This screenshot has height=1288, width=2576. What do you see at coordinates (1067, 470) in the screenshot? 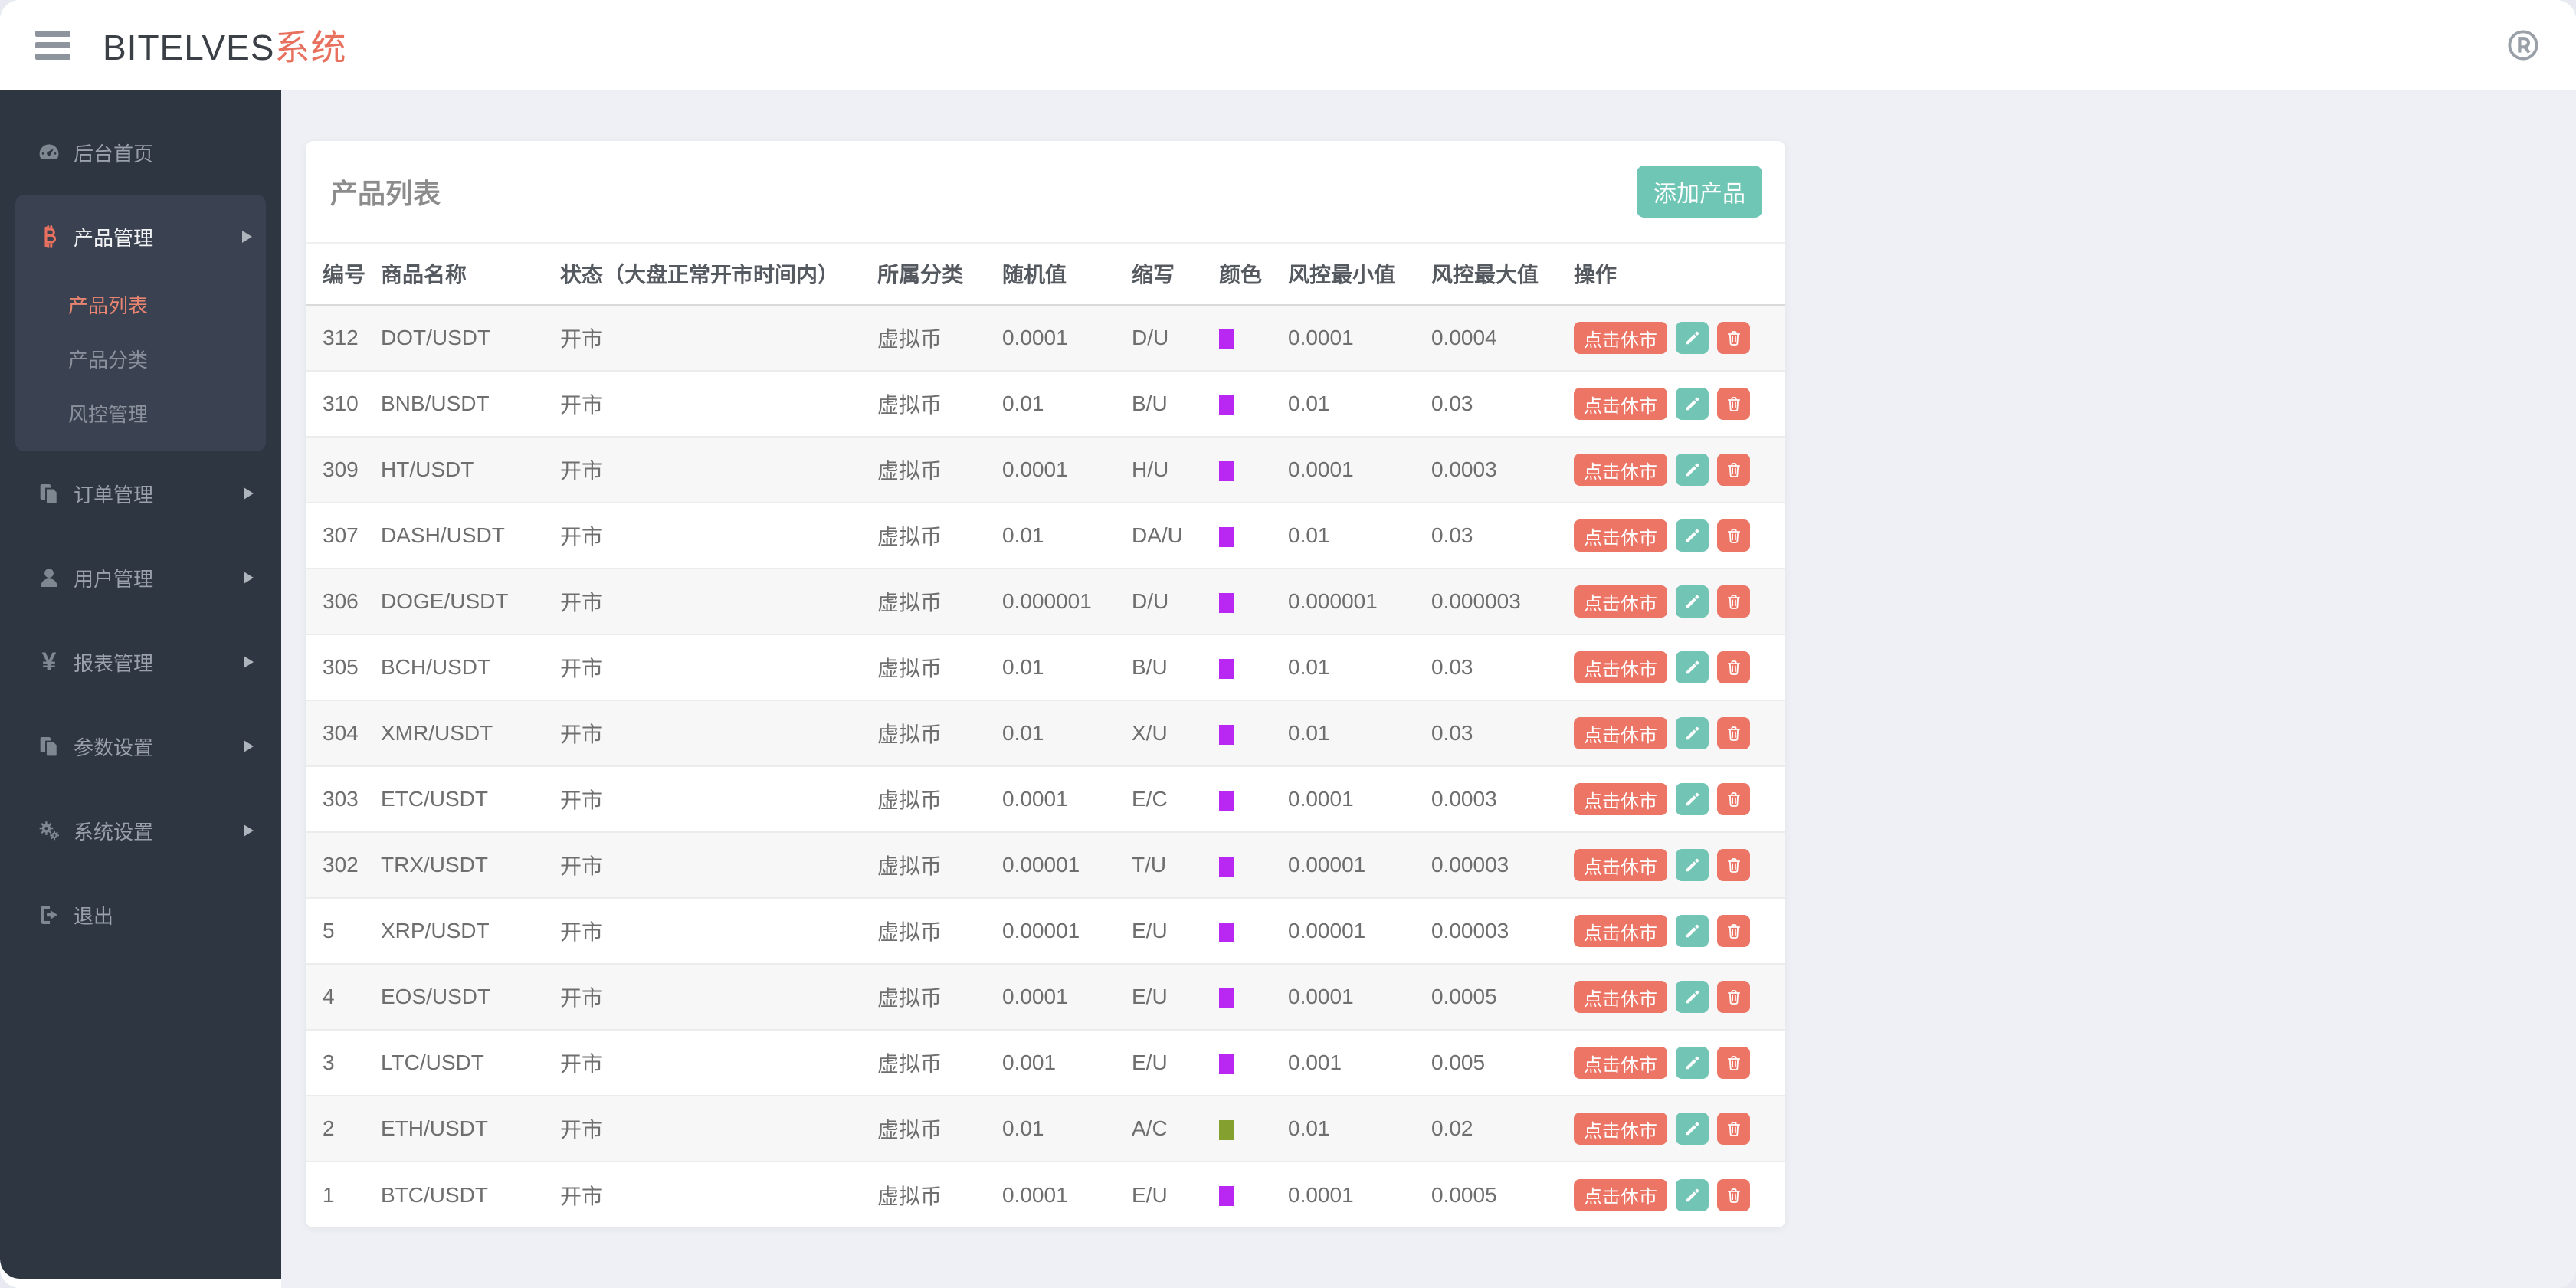
I see `cell-random-value: 0.0001` at bounding box center [1067, 470].